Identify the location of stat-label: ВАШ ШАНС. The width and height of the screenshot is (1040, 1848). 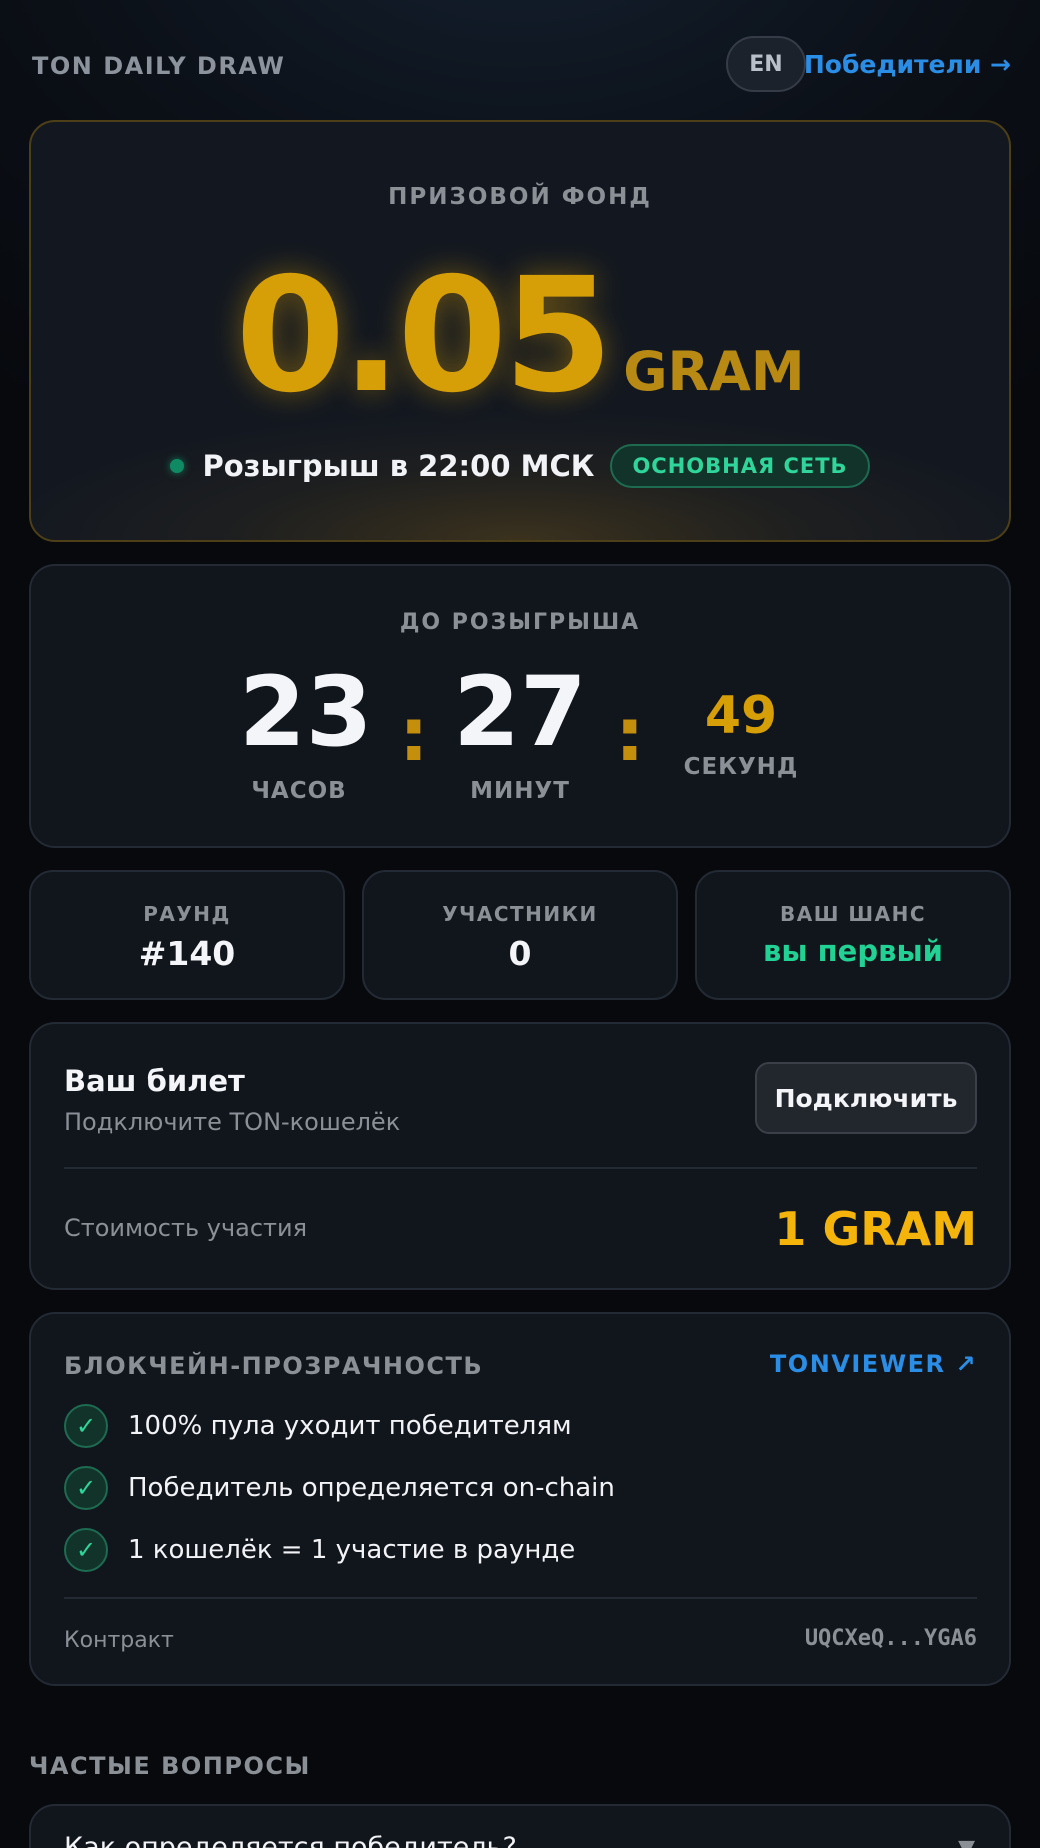
(853, 914).